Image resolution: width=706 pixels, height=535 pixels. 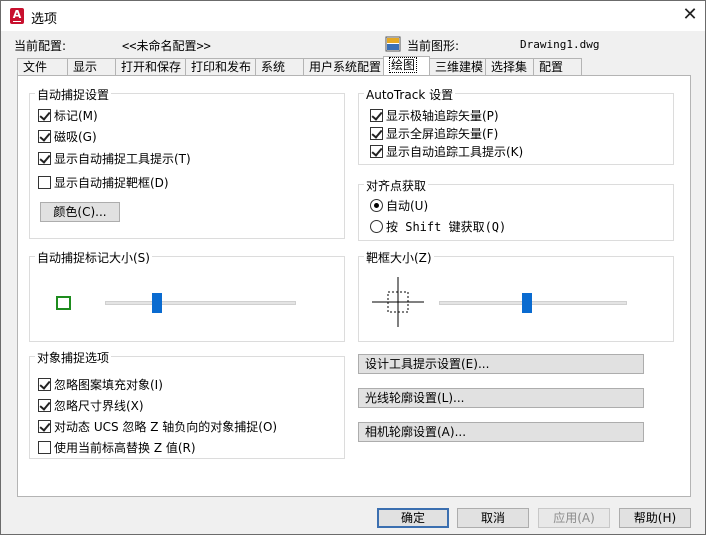 What do you see at coordinates (166, 46) in the screenshot?
I see `current-profile-value: <<未命名配置>>` at bounding box center [166, 46].